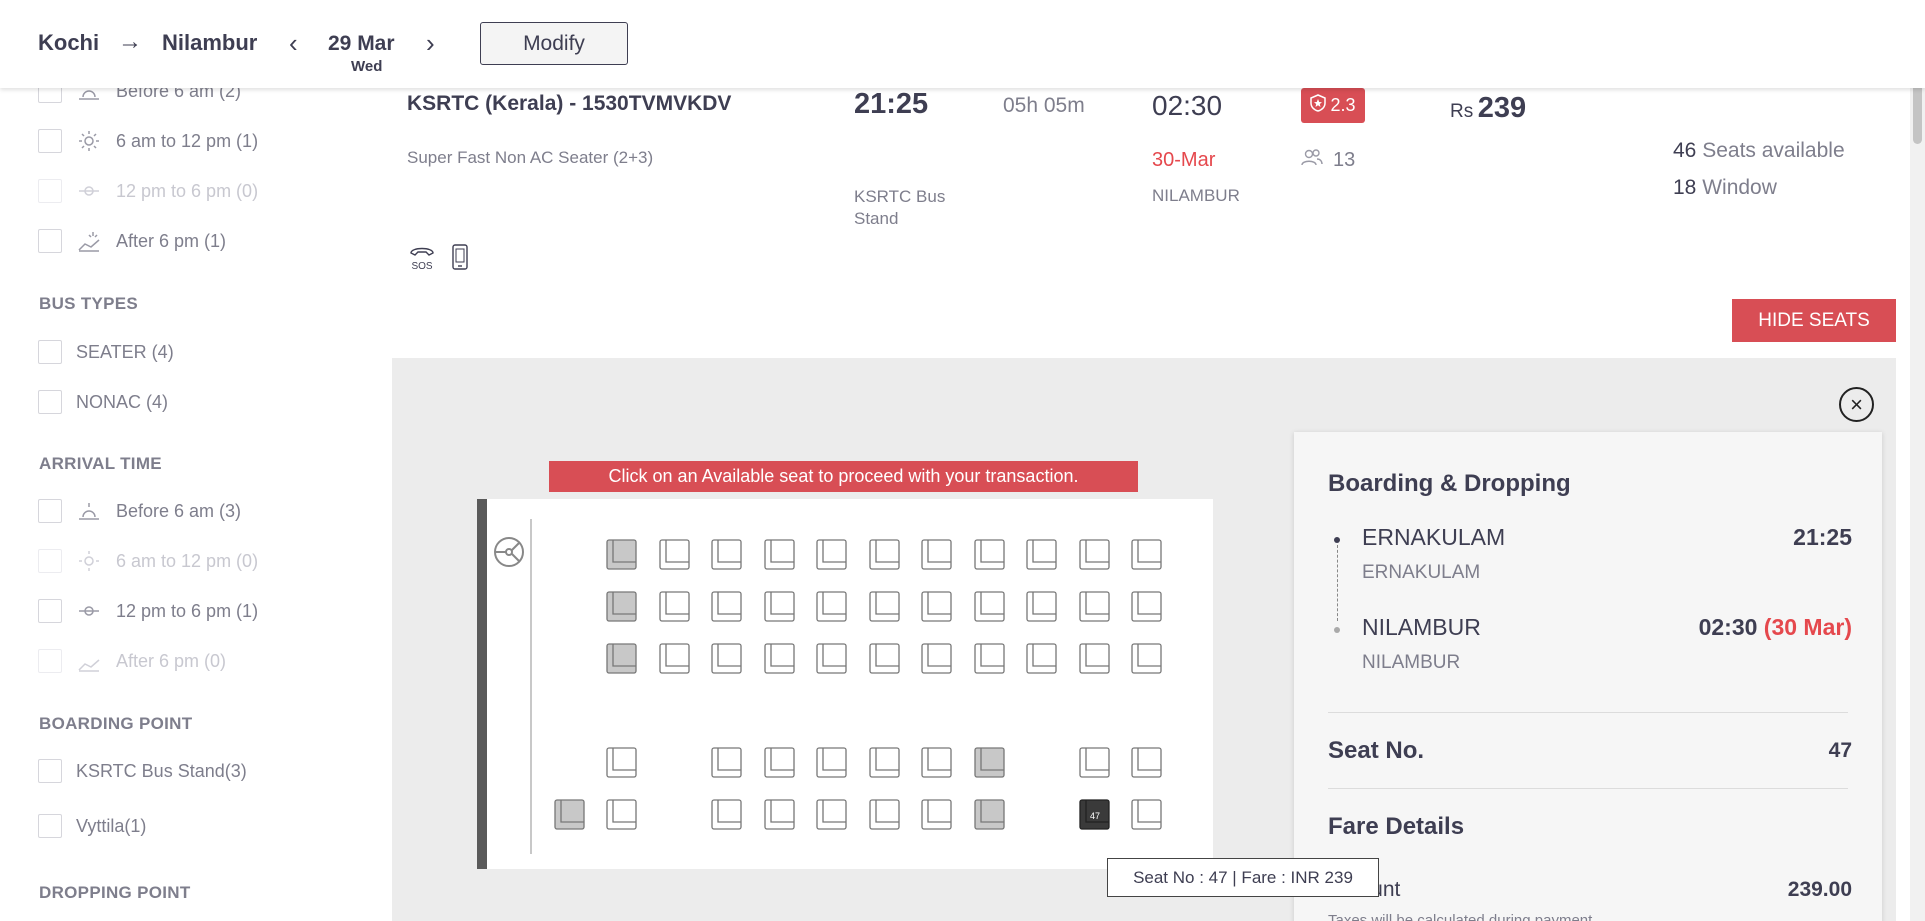 Image resolution: width=1925 pixels, height=921 pixels. I want to click on boarding-point-name: ERNAKULAM, so click(1434, 537).